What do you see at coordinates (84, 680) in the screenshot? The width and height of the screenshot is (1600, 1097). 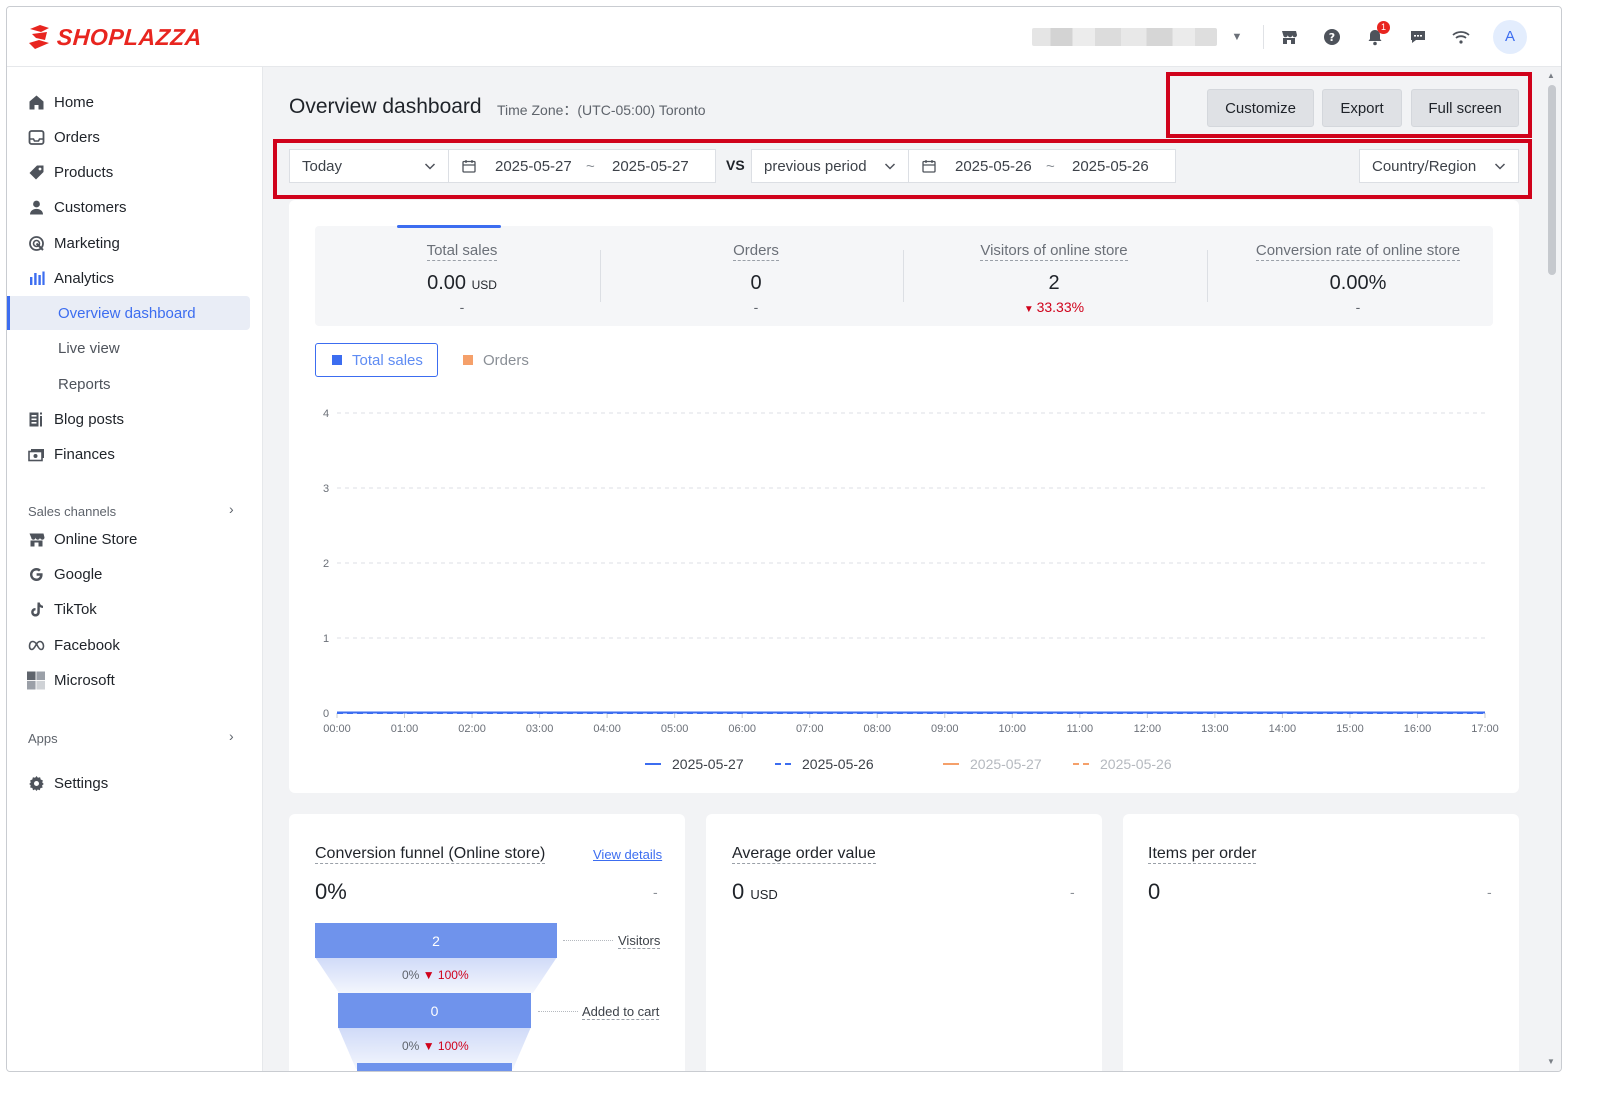 I see `sidebar-item-label: Microsoft` at bounding box center [84, 680].